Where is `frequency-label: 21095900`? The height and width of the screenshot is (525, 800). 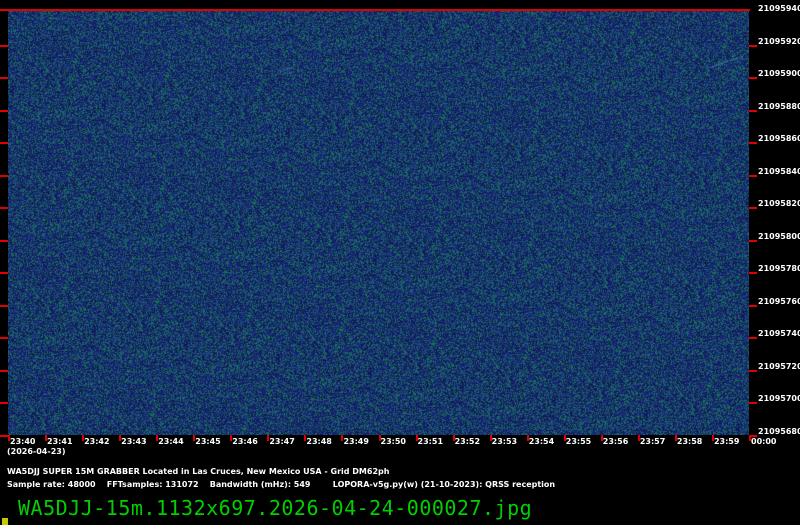 frequency-label: 21095900 is located at coordinates (779, 73).